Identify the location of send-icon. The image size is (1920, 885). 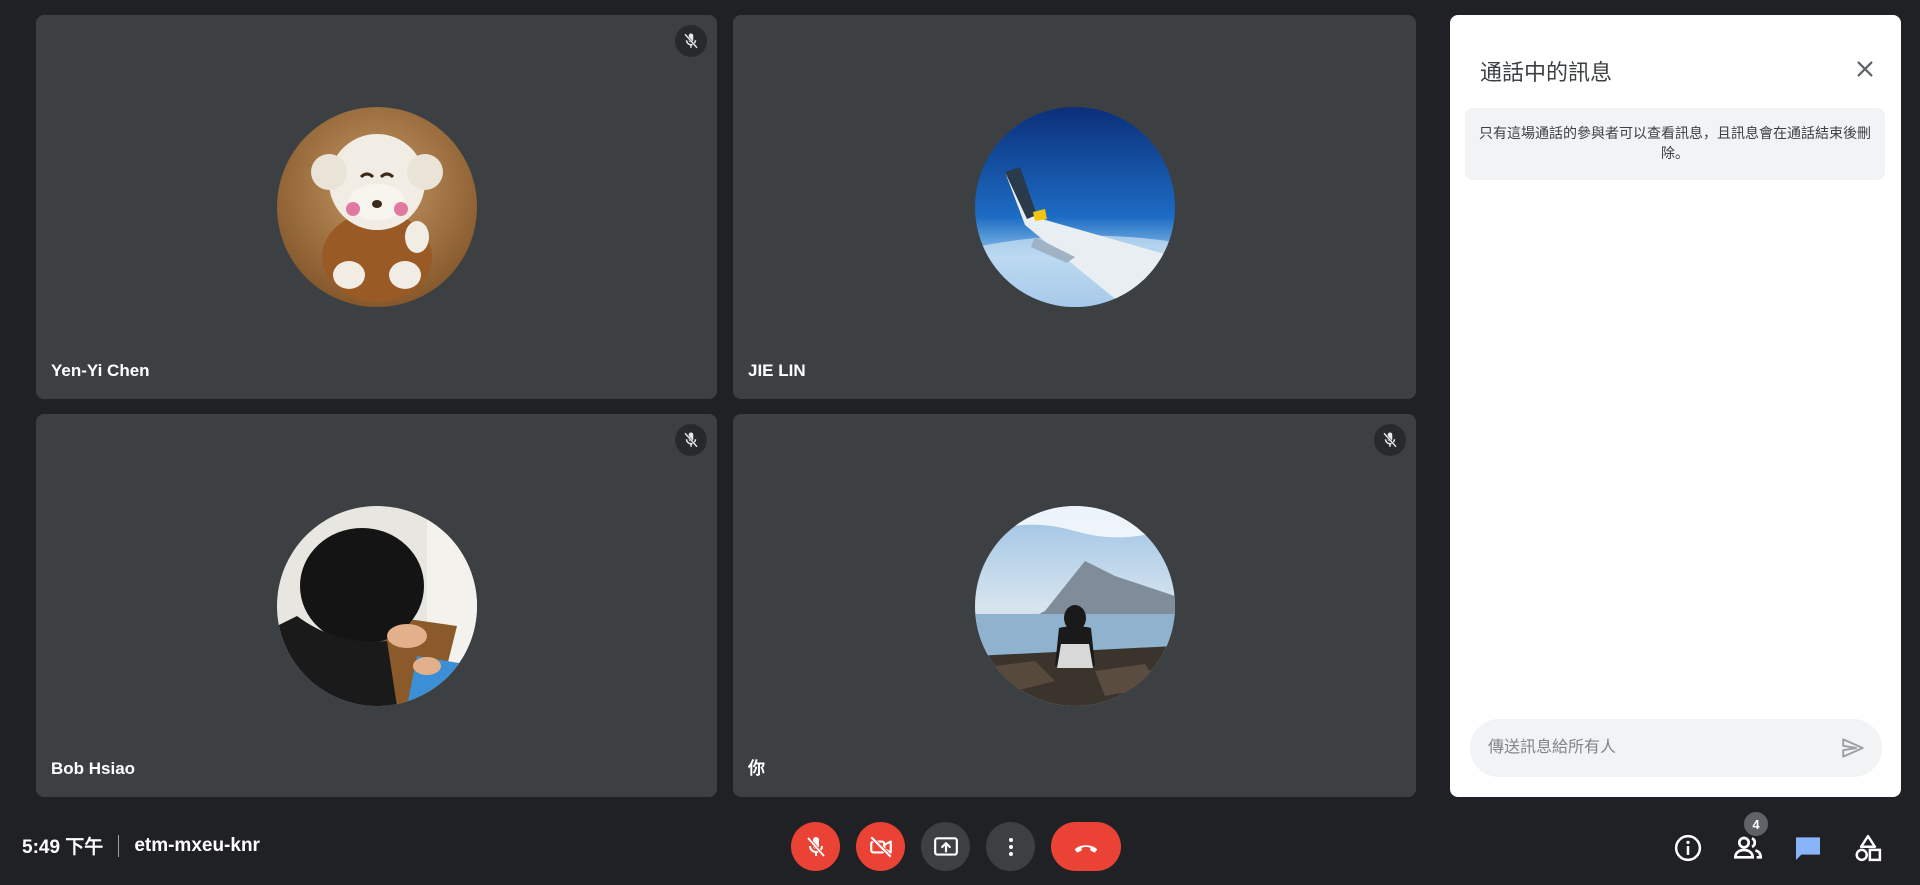
(1853, 748).